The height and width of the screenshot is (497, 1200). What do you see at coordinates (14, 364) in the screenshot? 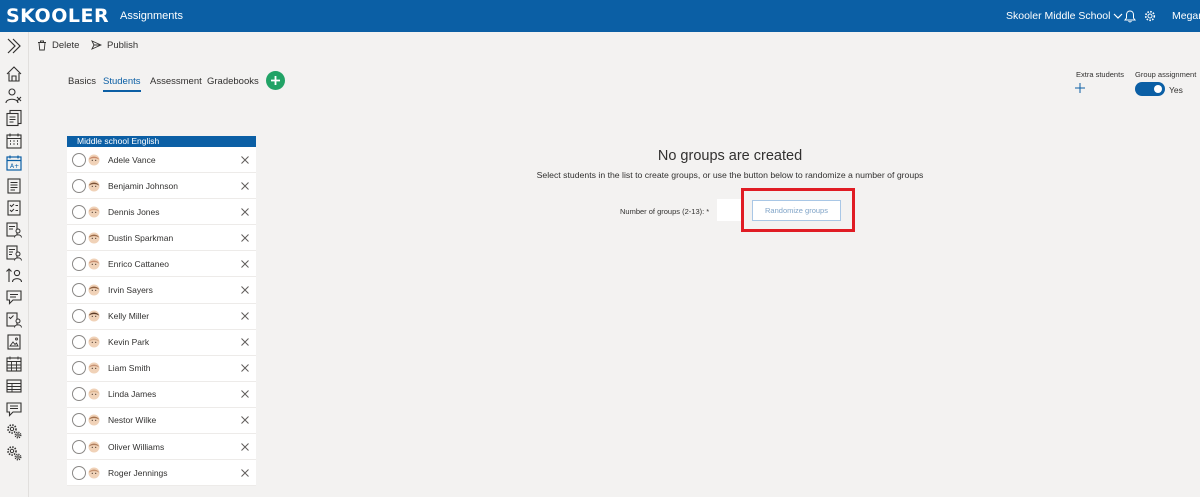
I see `calendar-grid-icon` at bounding box center [14, 364].